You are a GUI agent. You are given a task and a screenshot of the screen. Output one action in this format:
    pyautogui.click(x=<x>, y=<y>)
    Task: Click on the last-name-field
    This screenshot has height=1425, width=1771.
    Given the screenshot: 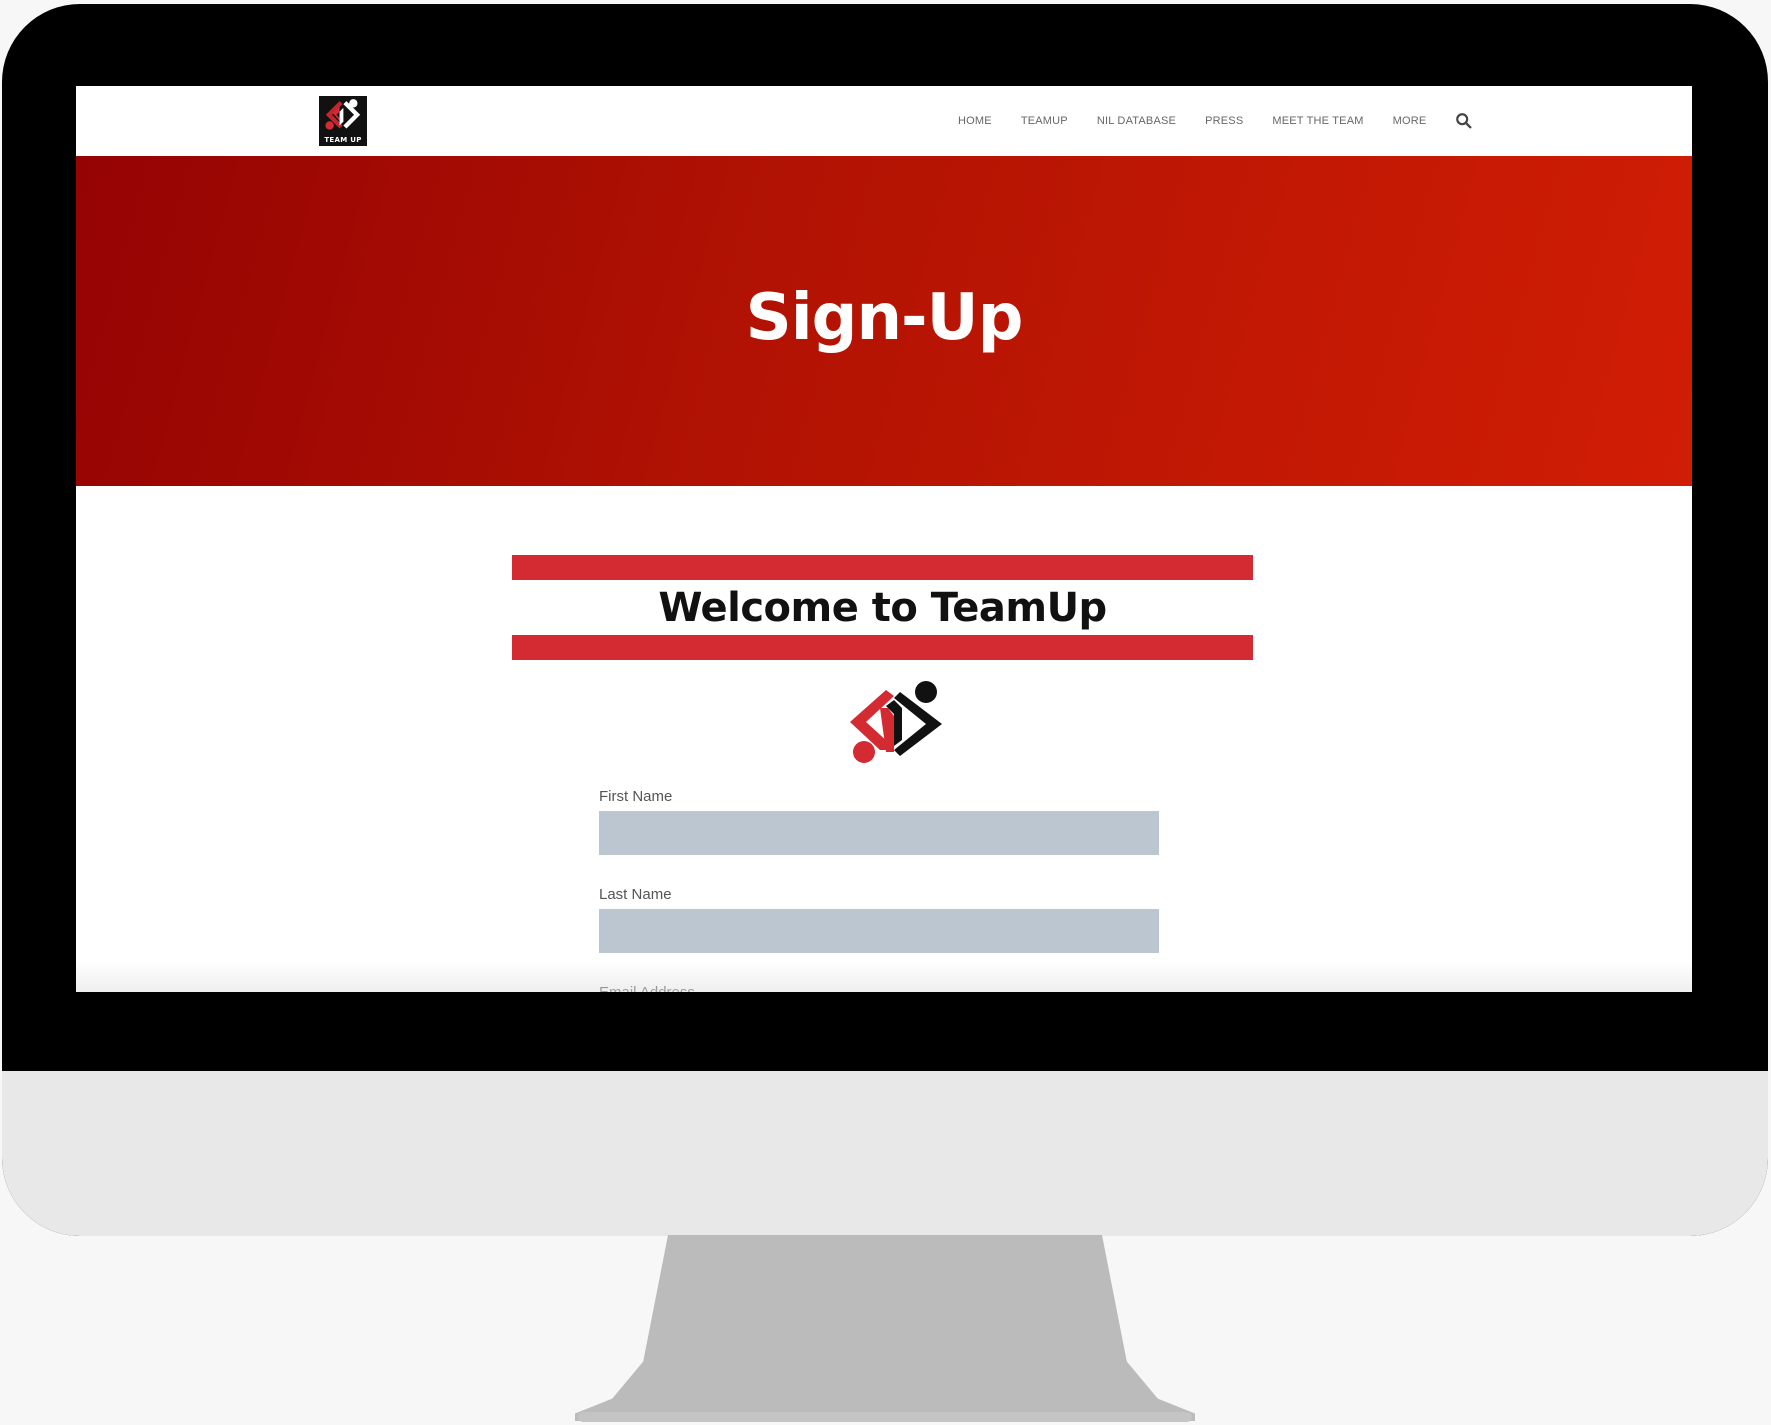 What is the action you would take?
    pyautogui.click(x=879, y=931)
    